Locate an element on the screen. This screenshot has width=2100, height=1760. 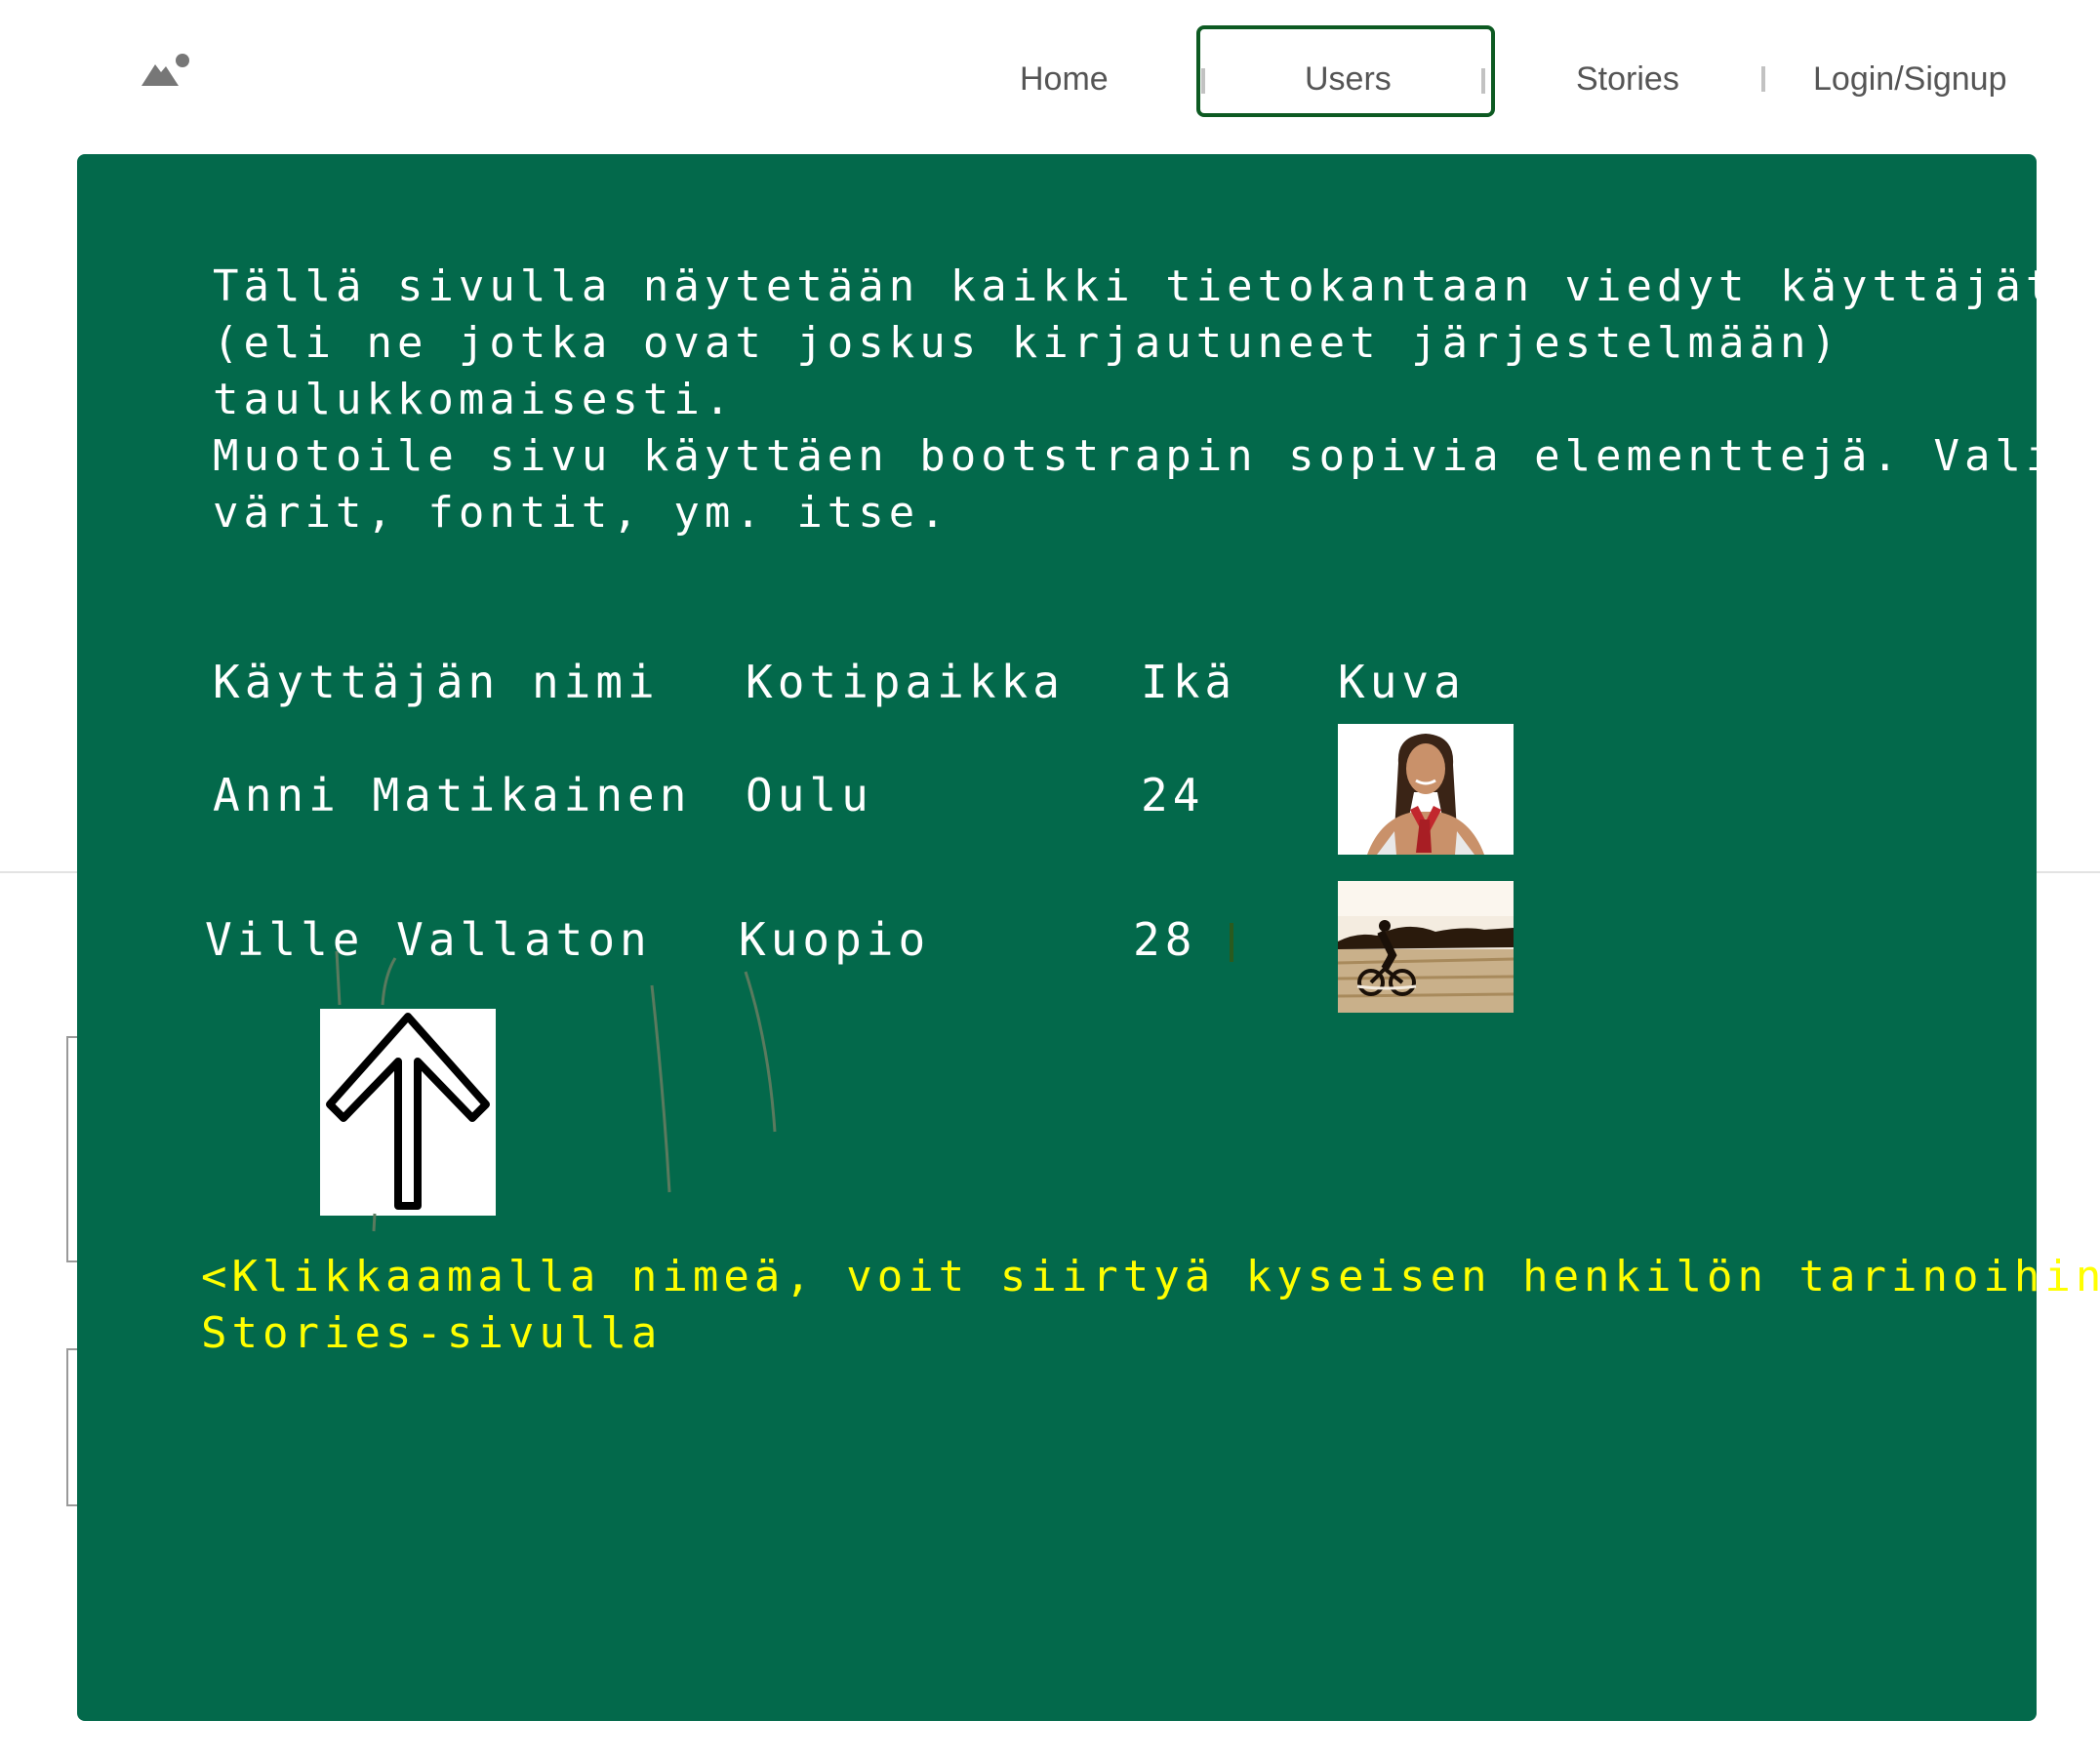
user-photo-woman is located at coordinates (1426, 789).